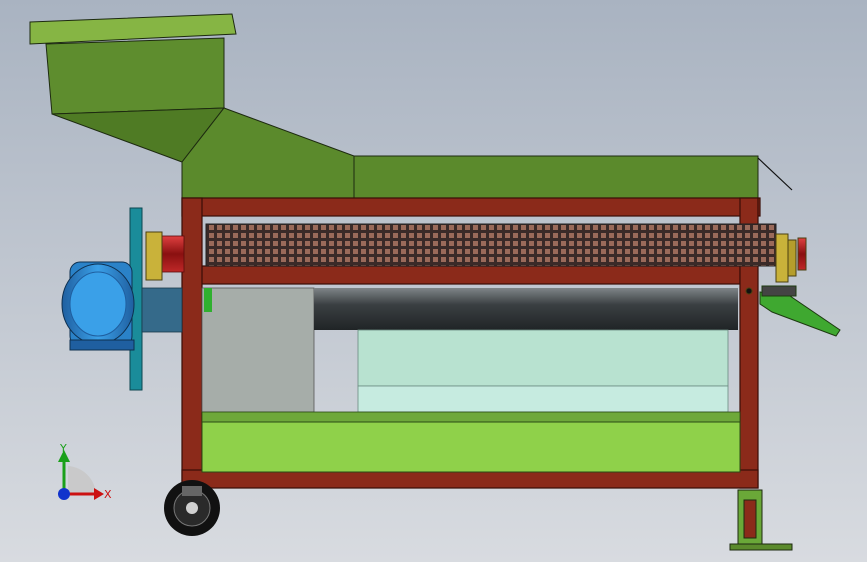 The image size is (867, 562). I want to click on screen-mesh, so click(491, 245).